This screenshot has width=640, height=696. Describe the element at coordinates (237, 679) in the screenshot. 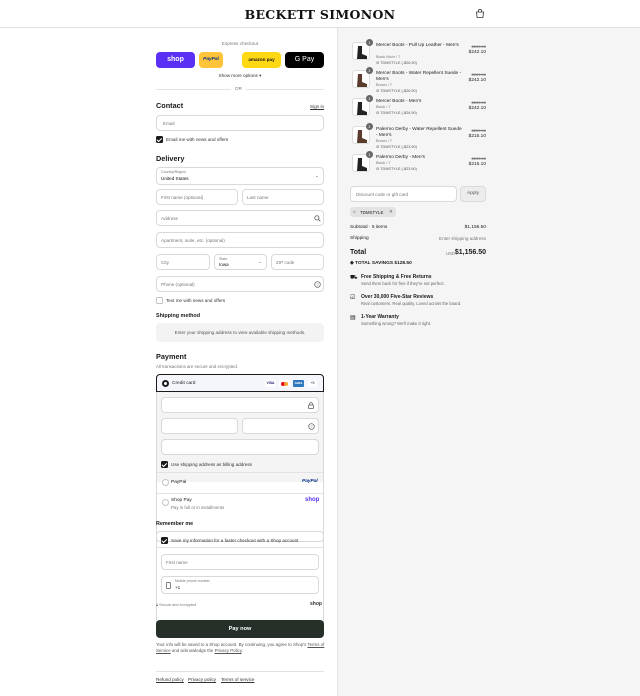

I see `terms-of-service-link: Terms of service` at that location.